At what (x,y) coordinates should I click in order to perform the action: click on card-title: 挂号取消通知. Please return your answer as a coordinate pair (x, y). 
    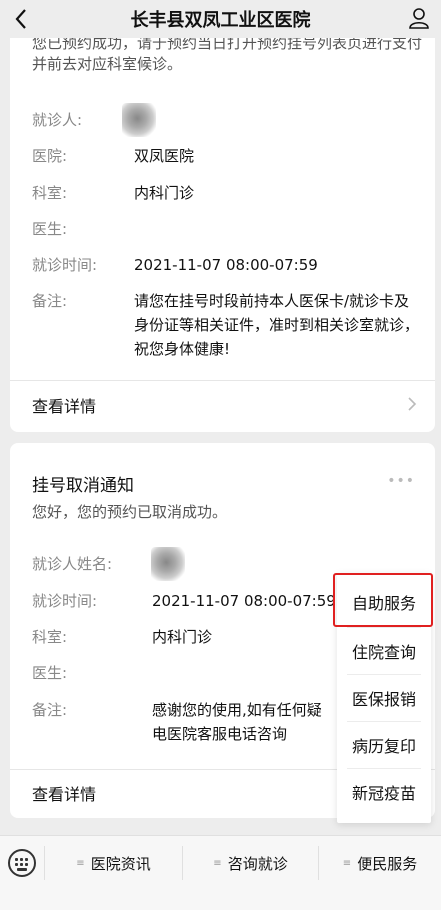
    Looking at the image, I should click on (83, 486).